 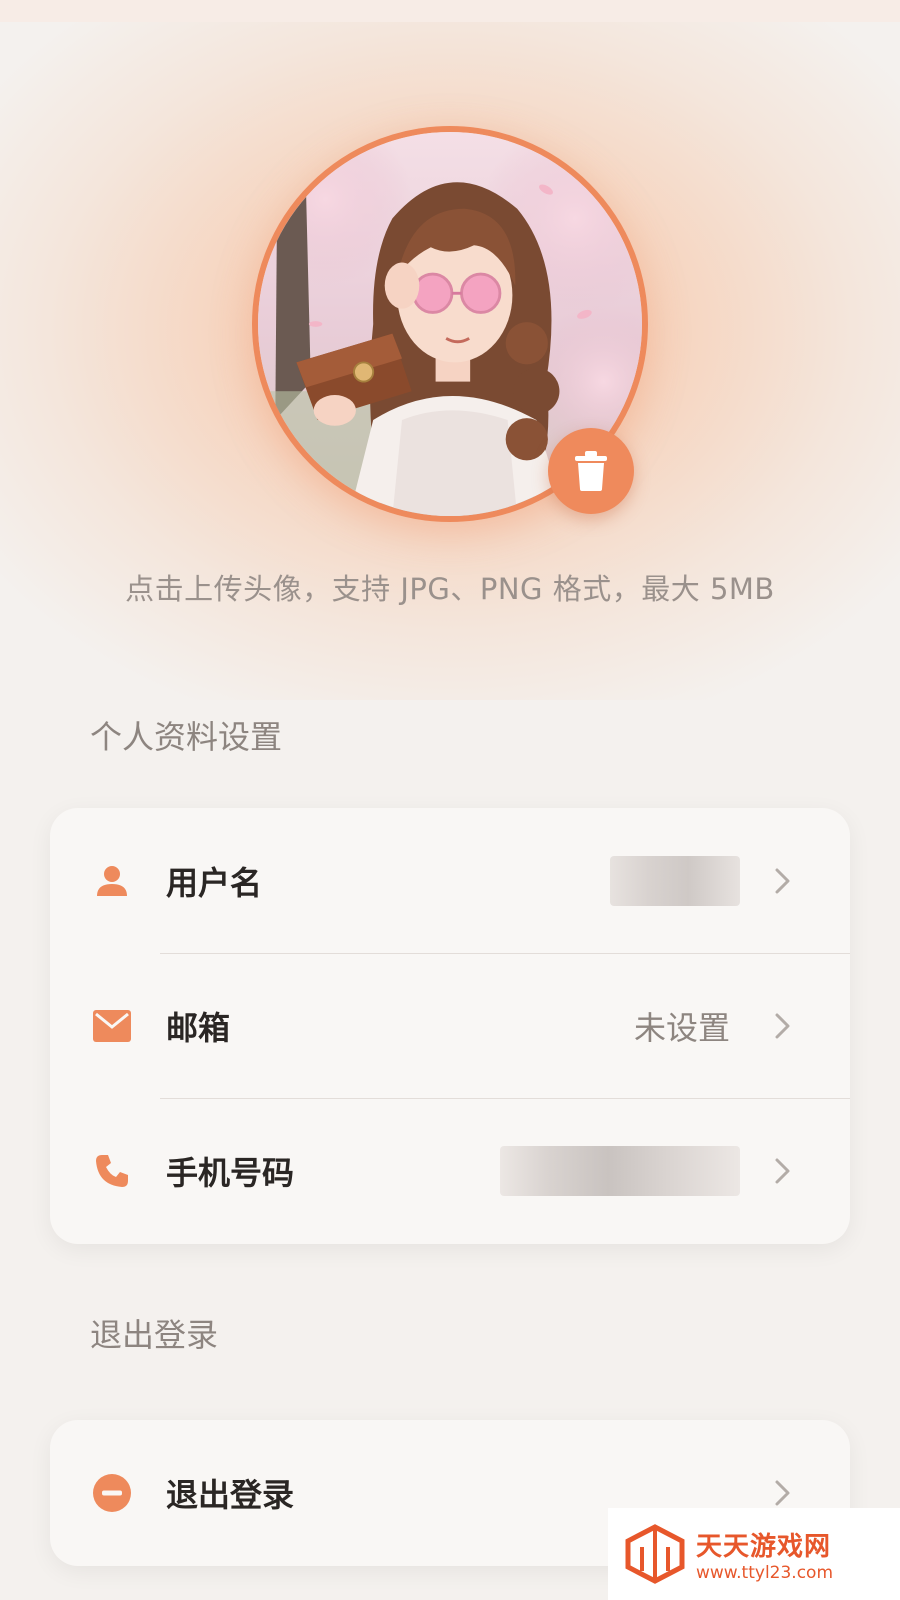 I want to click on phone-label: 手机号码, so click(x=230, y=1172).